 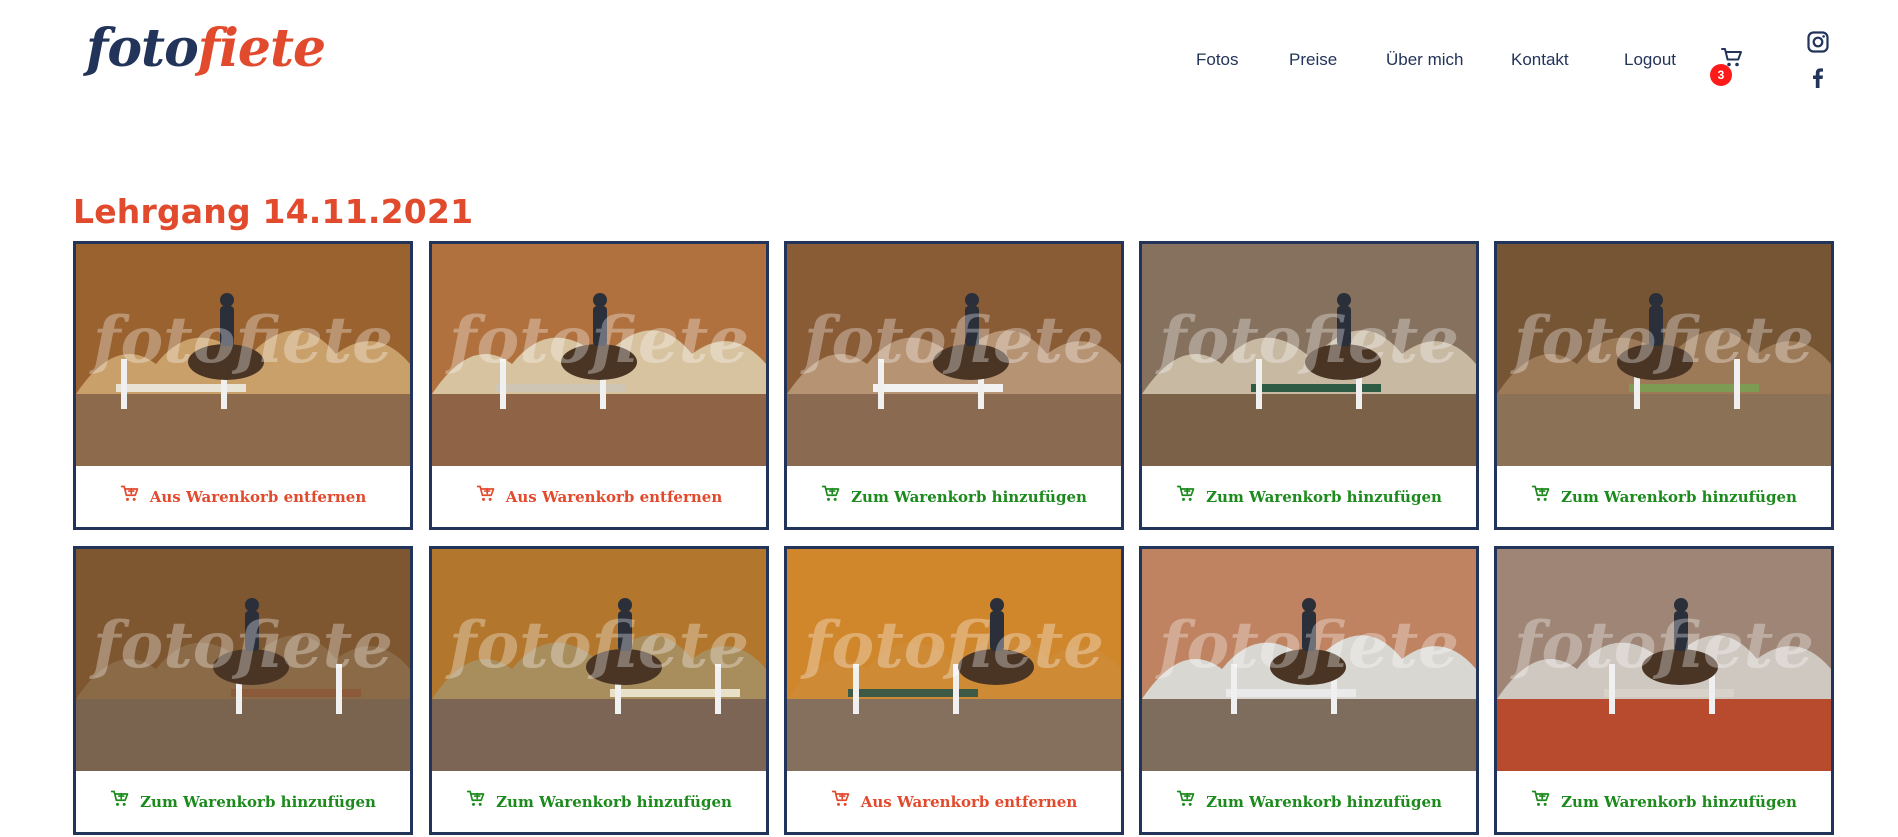 I want to click on instagram-icon, so click(x=1818, y=42).